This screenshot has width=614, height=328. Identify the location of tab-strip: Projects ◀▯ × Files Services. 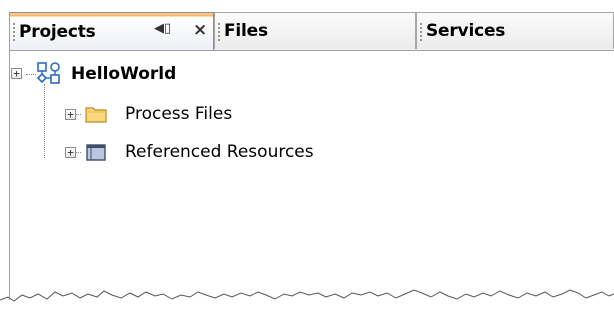
(311, 31).